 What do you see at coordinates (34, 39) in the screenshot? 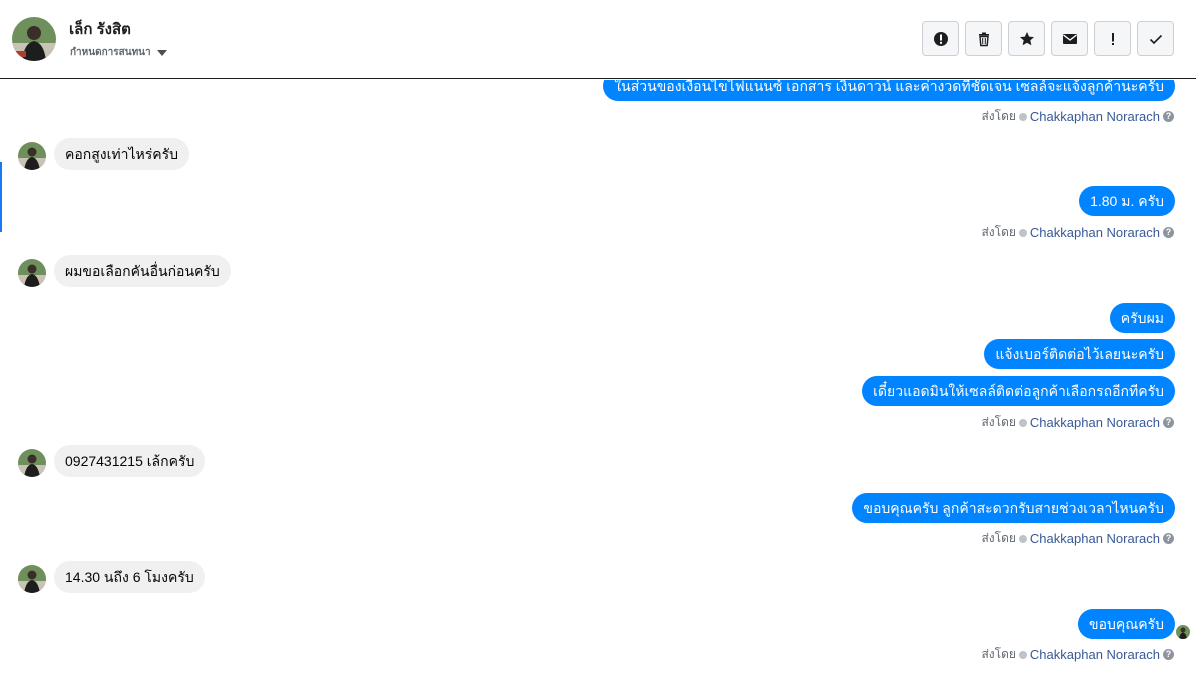
I see `customer-avatar` at bounding box center [34, 39].